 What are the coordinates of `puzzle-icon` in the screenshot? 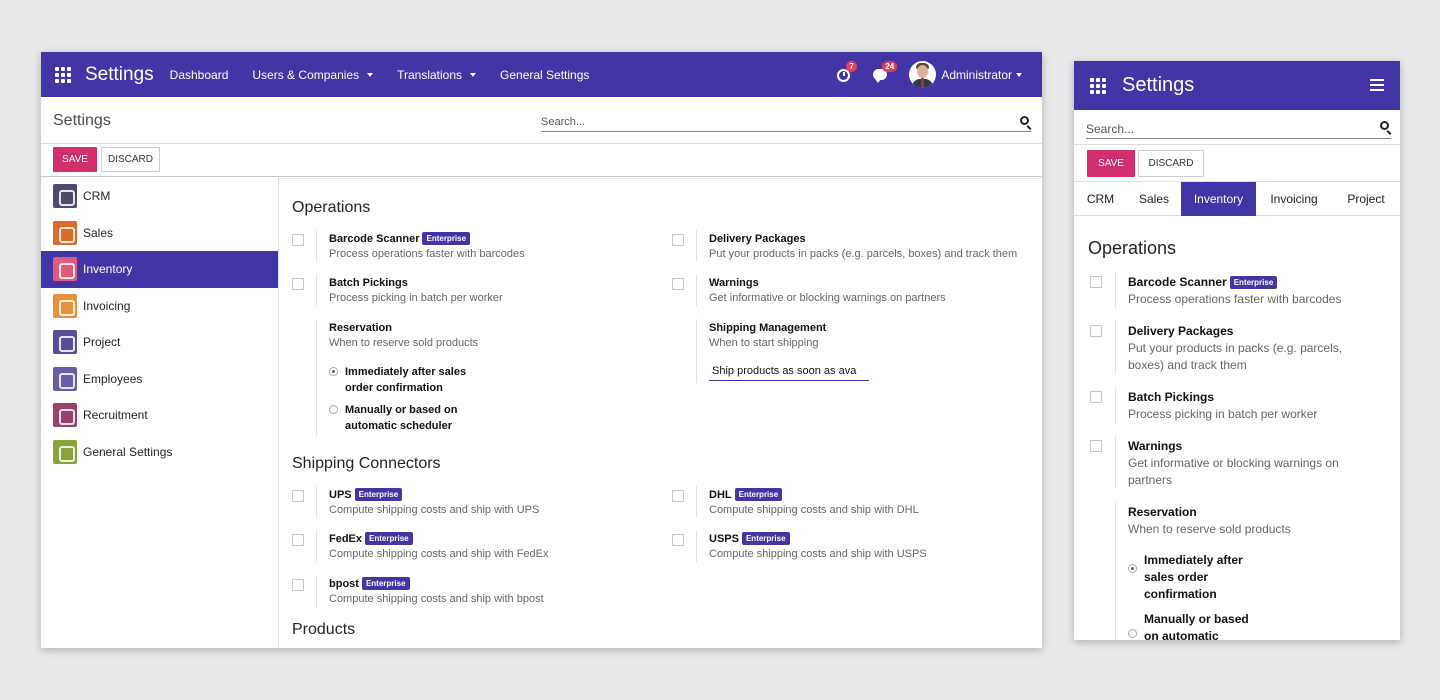 It's located at (65, 342).